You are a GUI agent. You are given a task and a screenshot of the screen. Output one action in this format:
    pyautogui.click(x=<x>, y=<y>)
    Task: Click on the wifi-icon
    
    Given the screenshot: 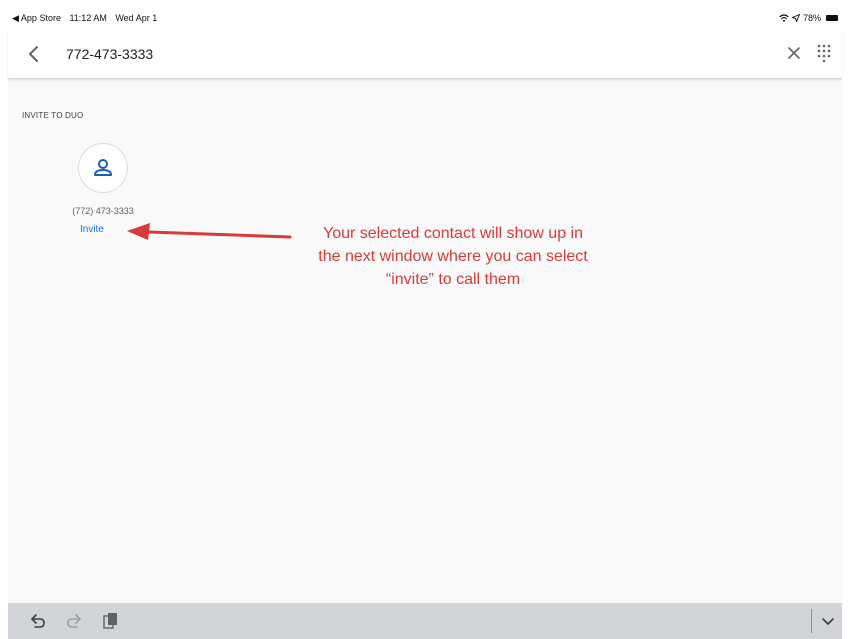 What is the action you would take?
    pyautogui.click(x=784, y=18)
    